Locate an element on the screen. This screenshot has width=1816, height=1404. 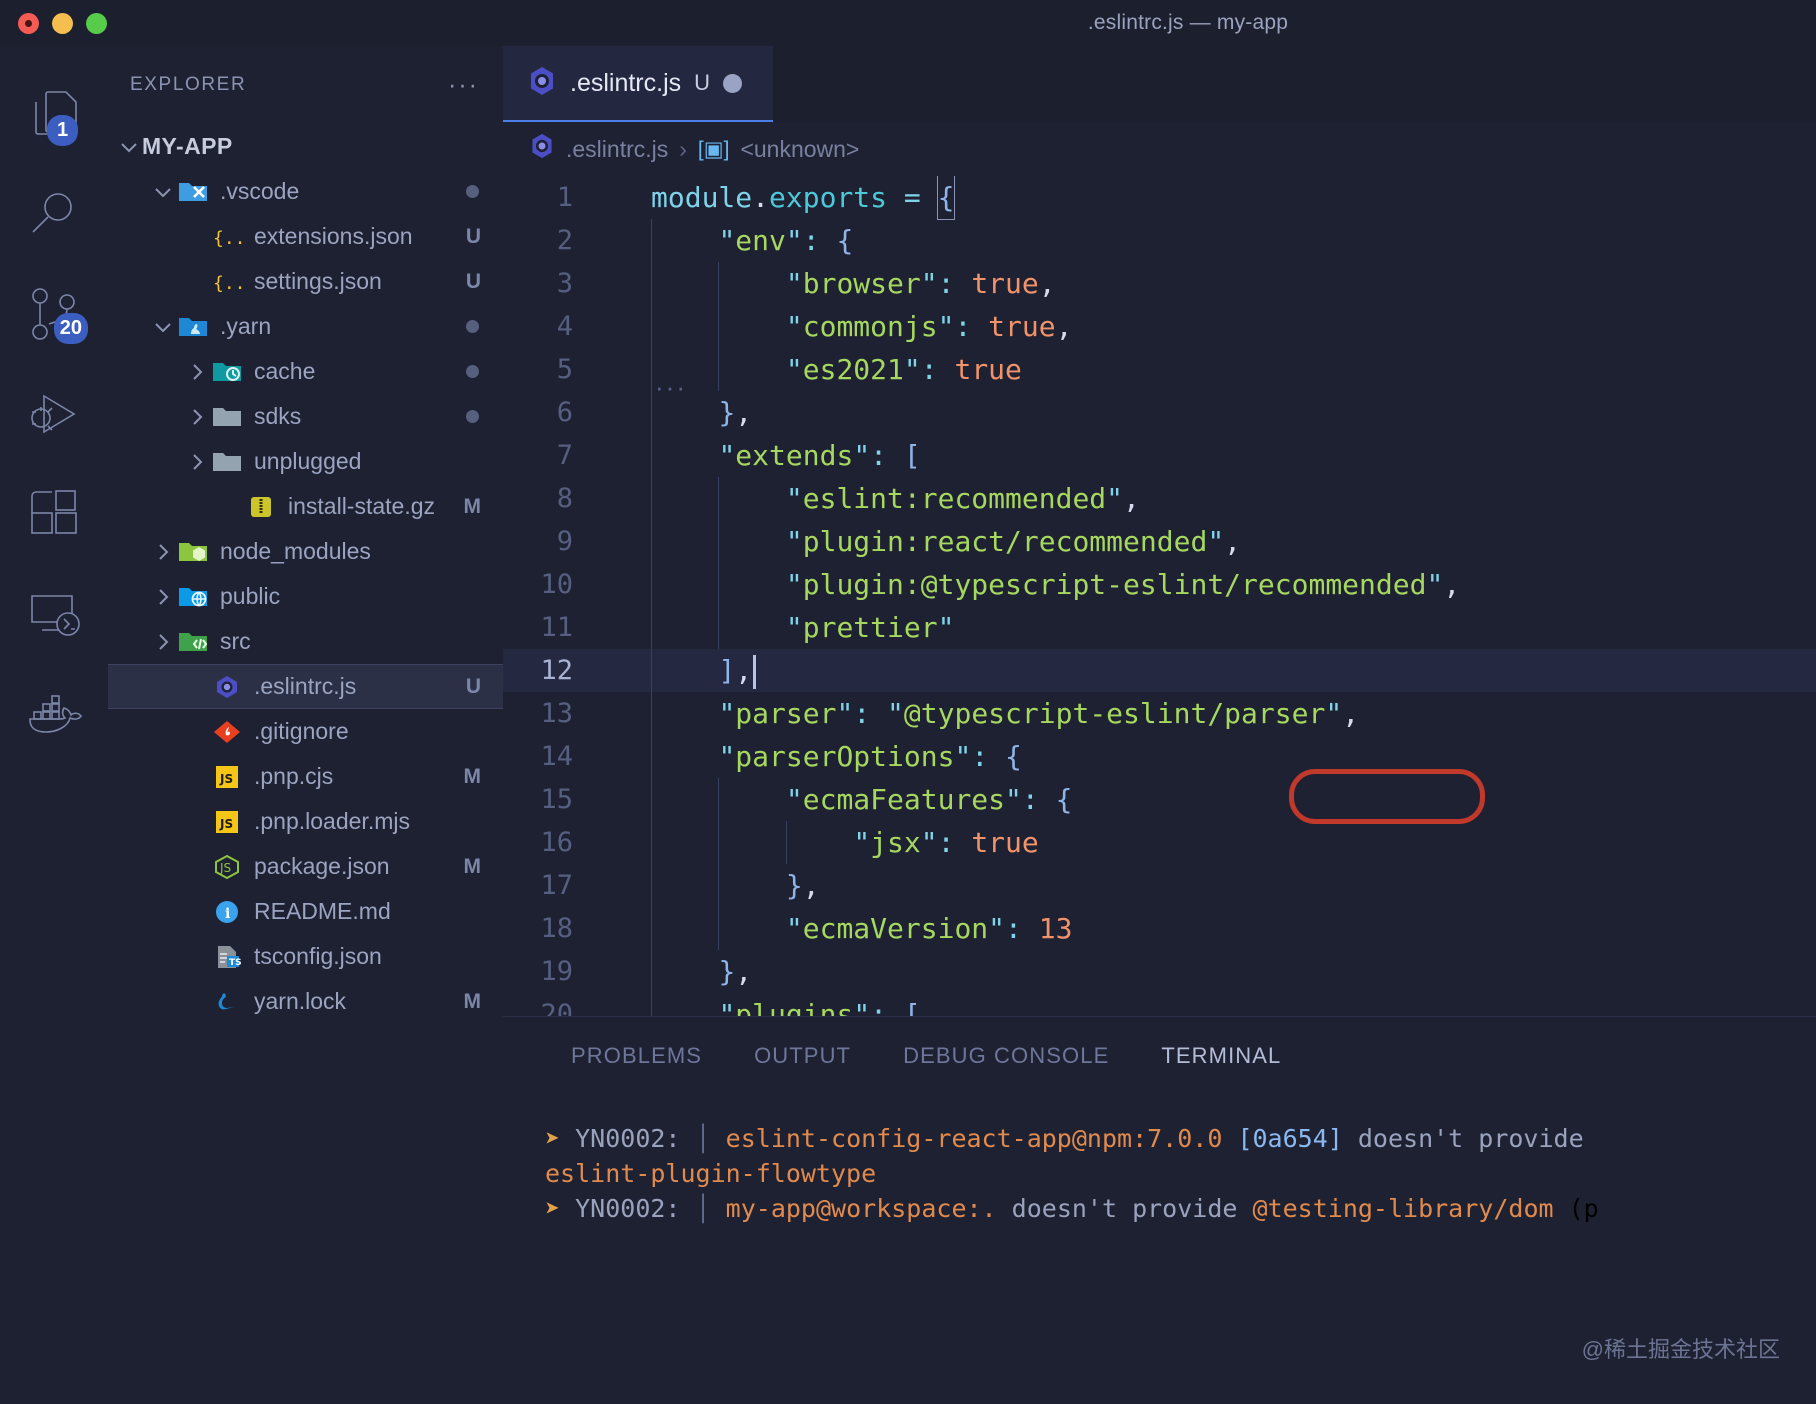
code-line: 6 }, is located at coordinates (1159, 412).